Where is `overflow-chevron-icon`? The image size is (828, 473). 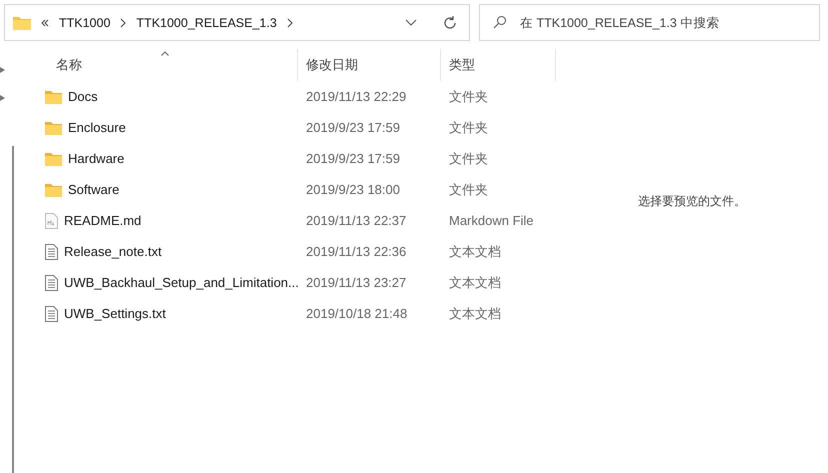 overflow-chevron-icon is located at coordinates (45, 23).